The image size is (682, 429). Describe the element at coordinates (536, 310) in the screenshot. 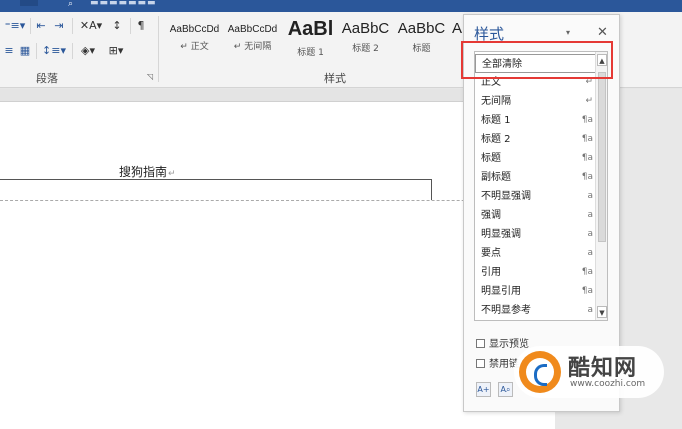

I see `list-item: 不明显参考 a` at that location.